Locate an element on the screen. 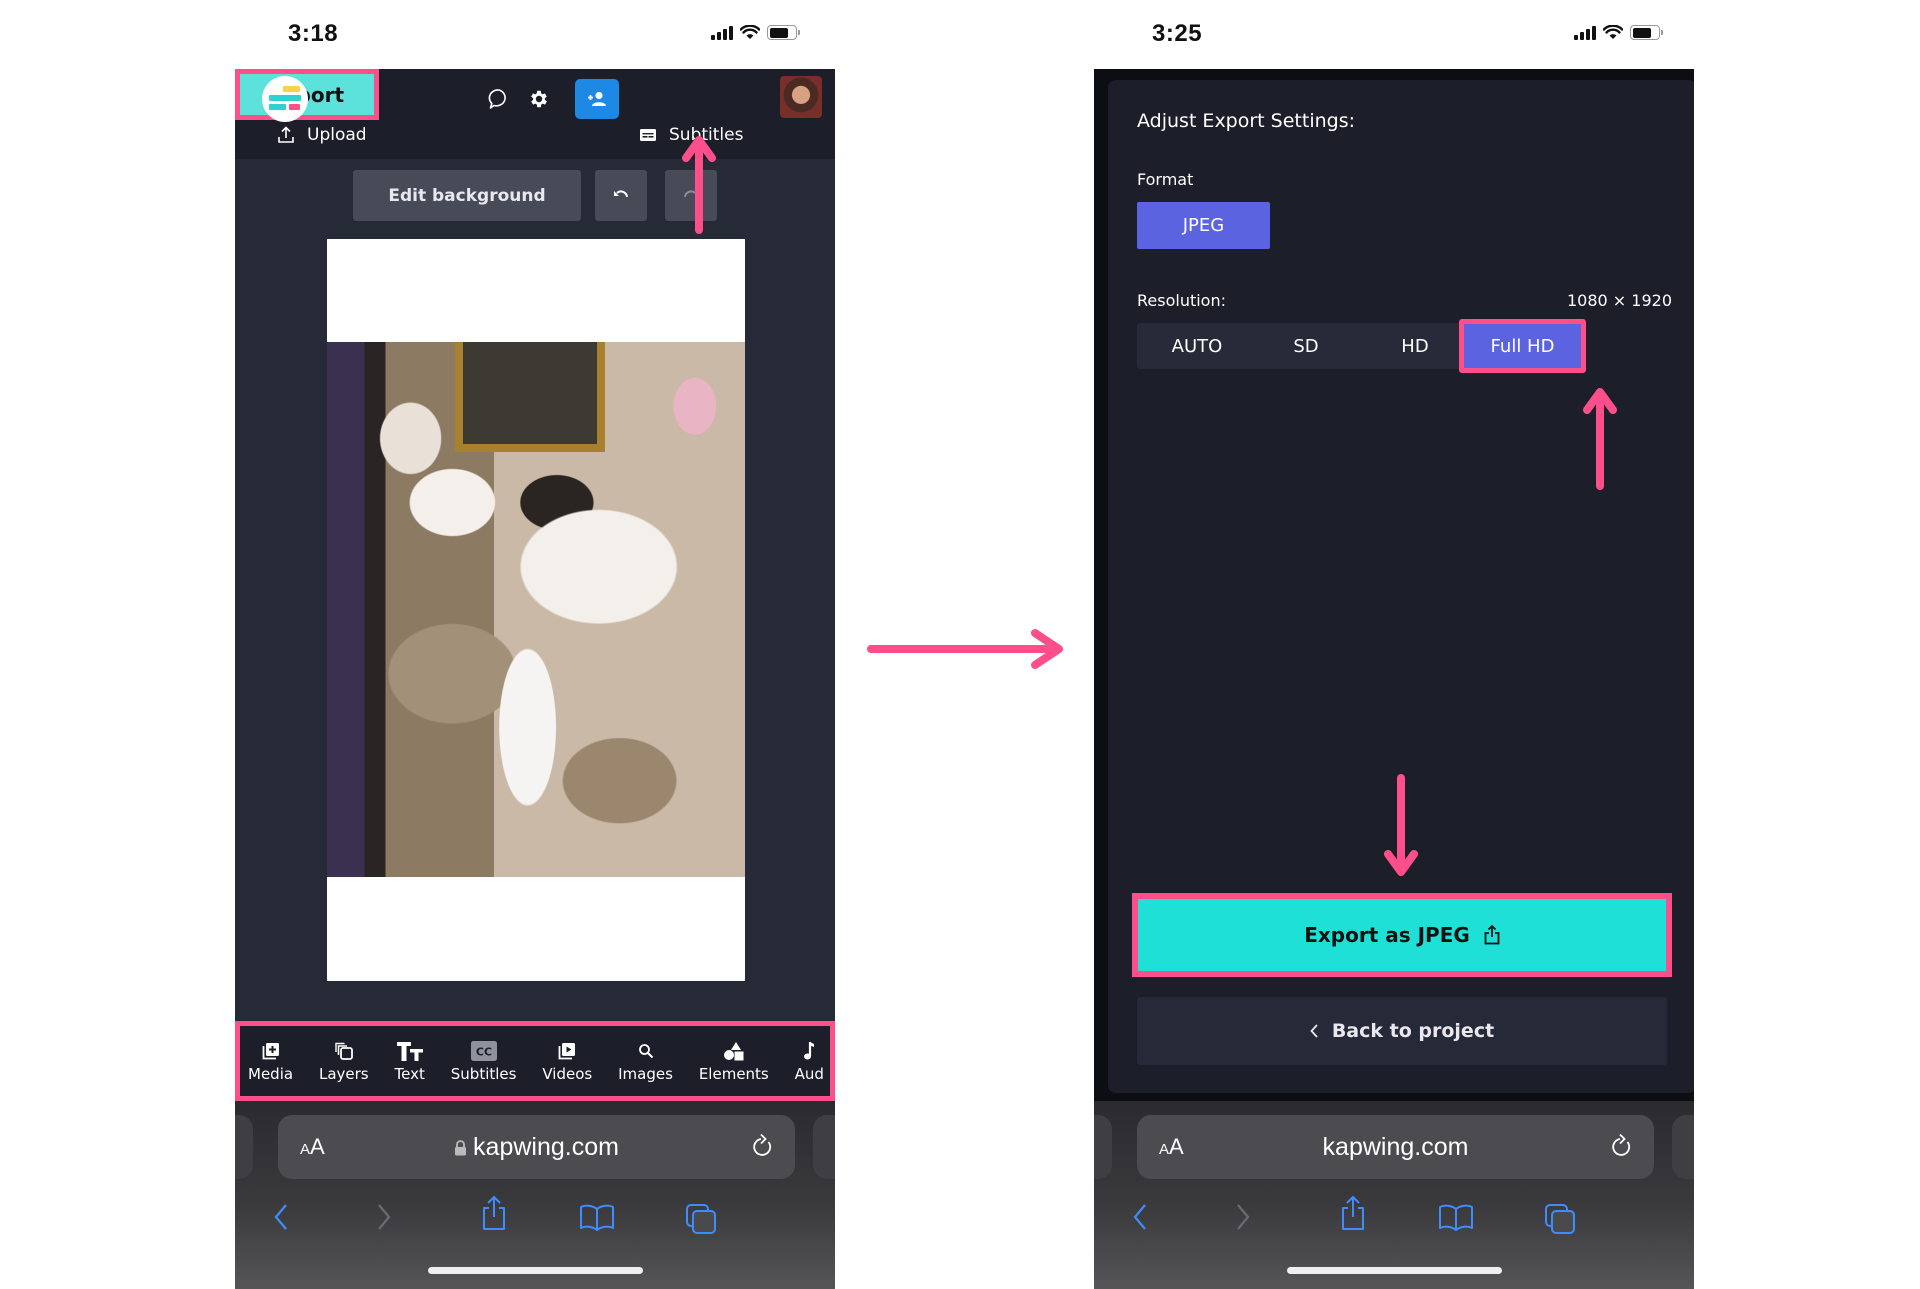 The width and height of the screenshot is (1920, 1289). layers-icon is located at coordinates (344, 1051).